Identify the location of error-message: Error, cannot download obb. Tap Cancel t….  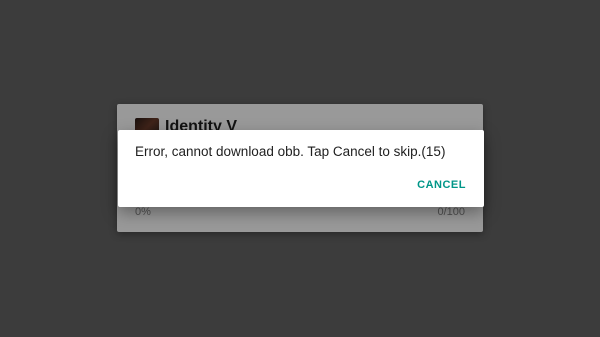
(290, 151).